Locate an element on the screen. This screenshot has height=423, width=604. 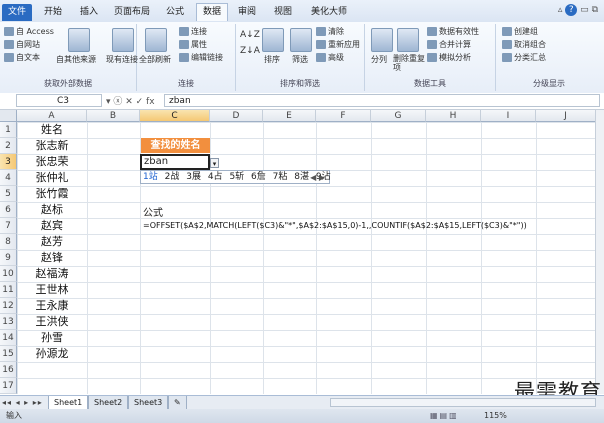
other-sources-button: 自其他来源 is located at coordinates (76, 59).